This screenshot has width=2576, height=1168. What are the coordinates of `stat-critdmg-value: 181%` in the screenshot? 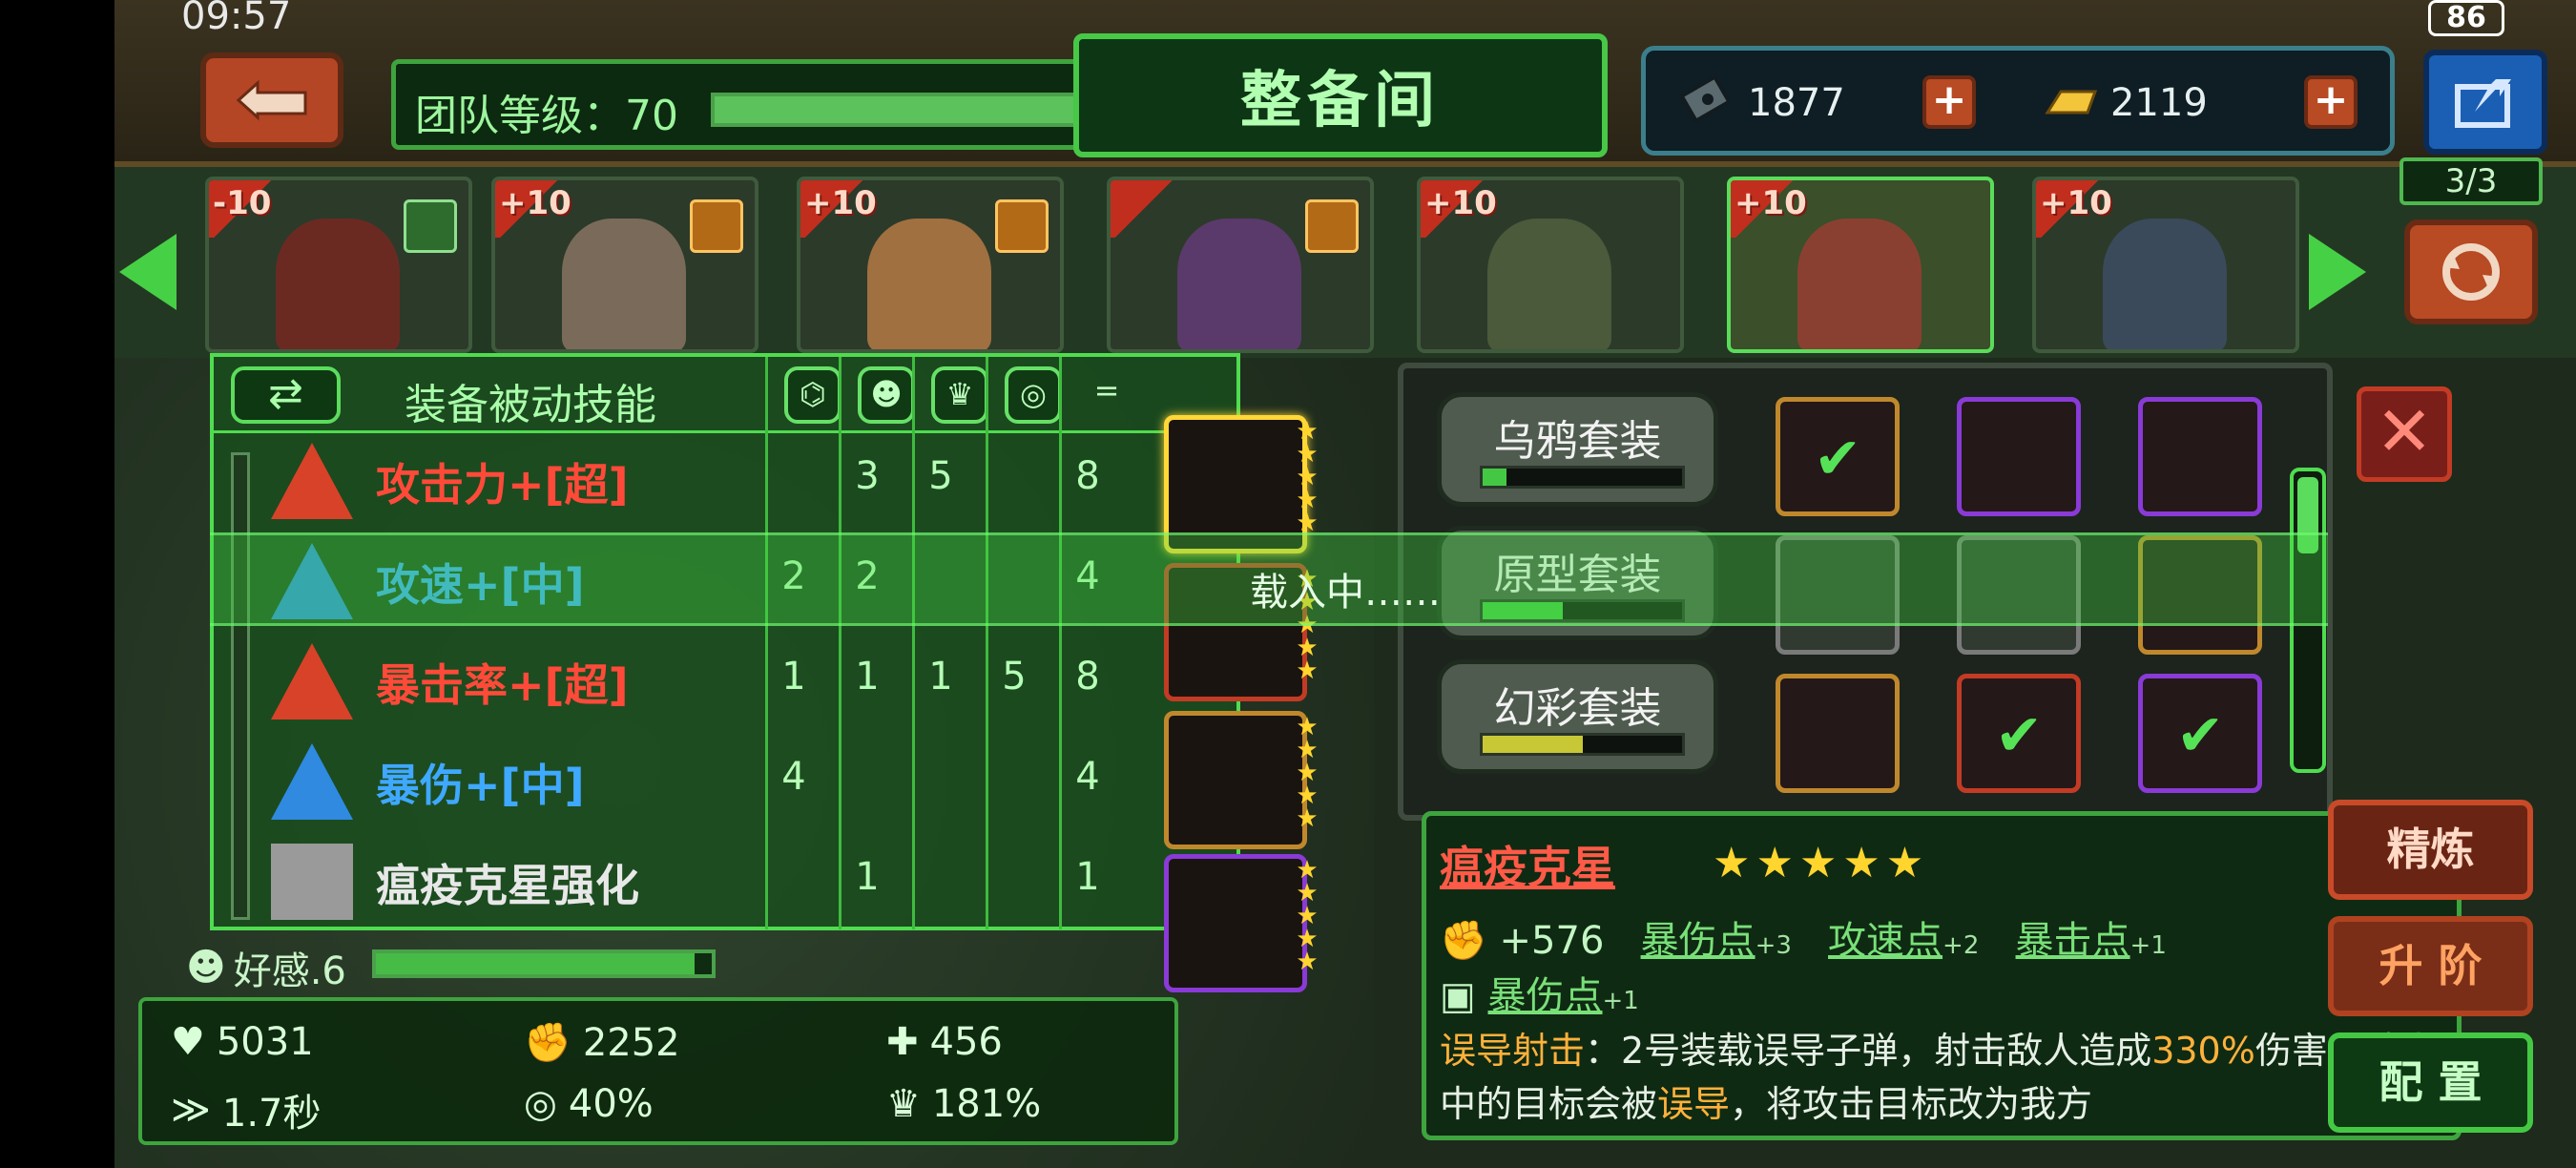 It's located at (986, 1104).